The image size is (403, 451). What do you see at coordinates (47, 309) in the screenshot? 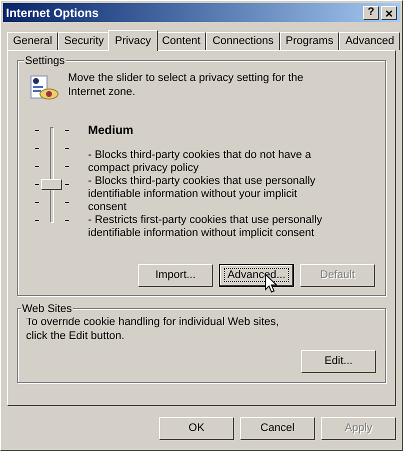
I see `group-title: Web Sites` at bounding box center [47, 309].